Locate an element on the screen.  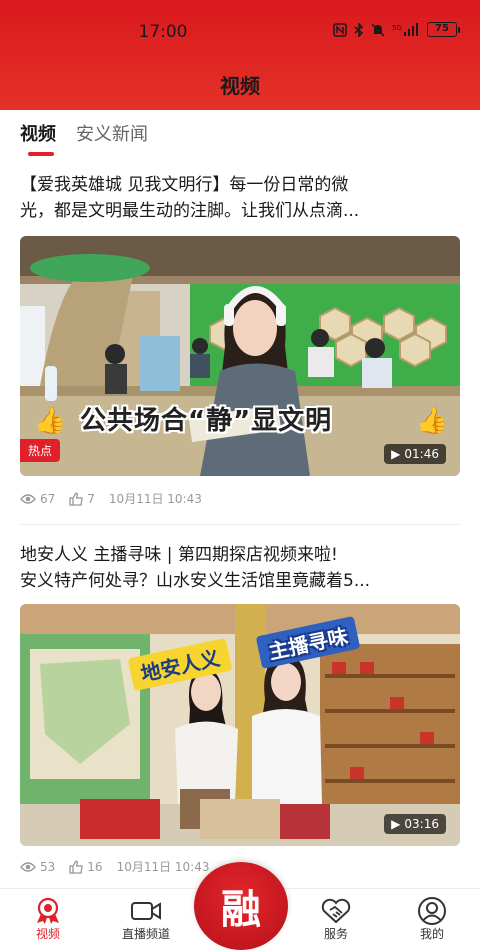
view-count-text: 53 is located at coordinates (48, 866).